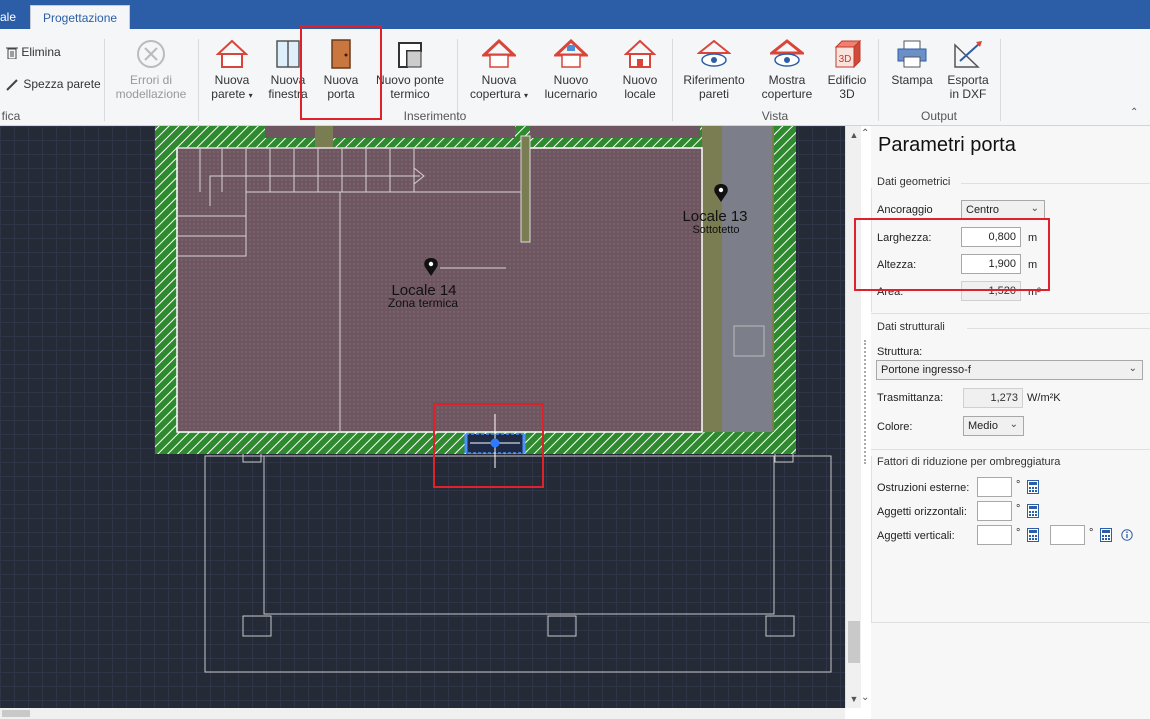  I want to click on errori-line1: Errori di, so click(150, 80).